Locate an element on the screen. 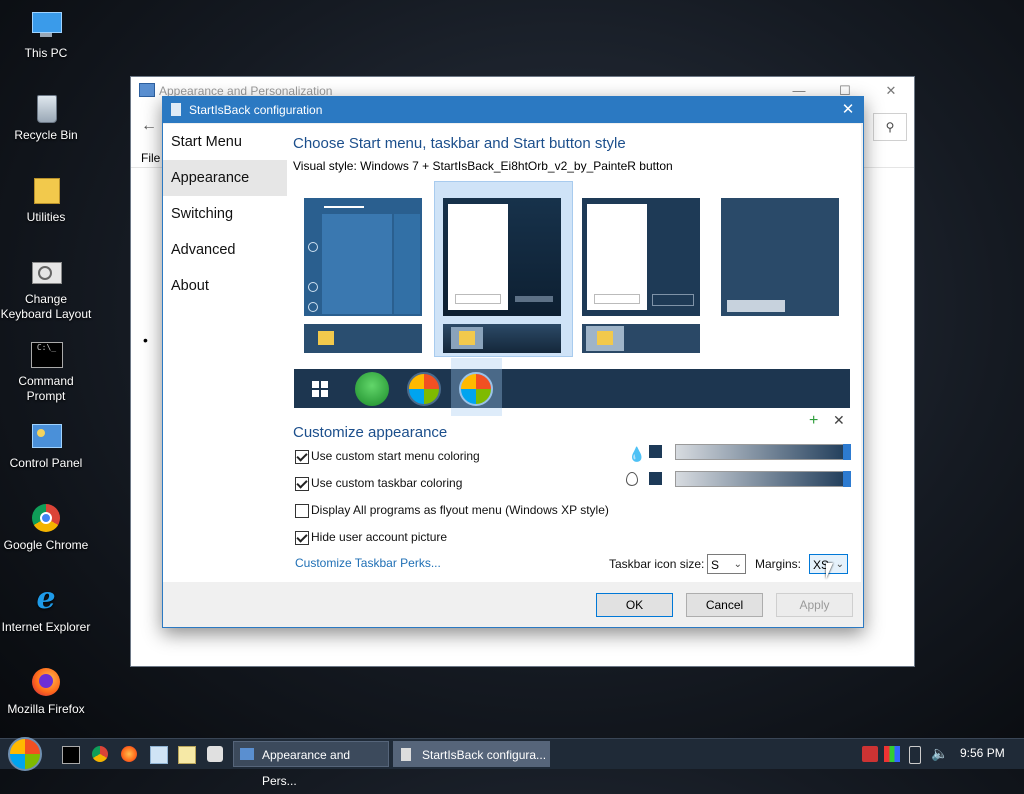 Image resolution: width=1024 pixels, height=794 pixels. icon-size-select: S ⌄ is located at coordinates (726, 564).